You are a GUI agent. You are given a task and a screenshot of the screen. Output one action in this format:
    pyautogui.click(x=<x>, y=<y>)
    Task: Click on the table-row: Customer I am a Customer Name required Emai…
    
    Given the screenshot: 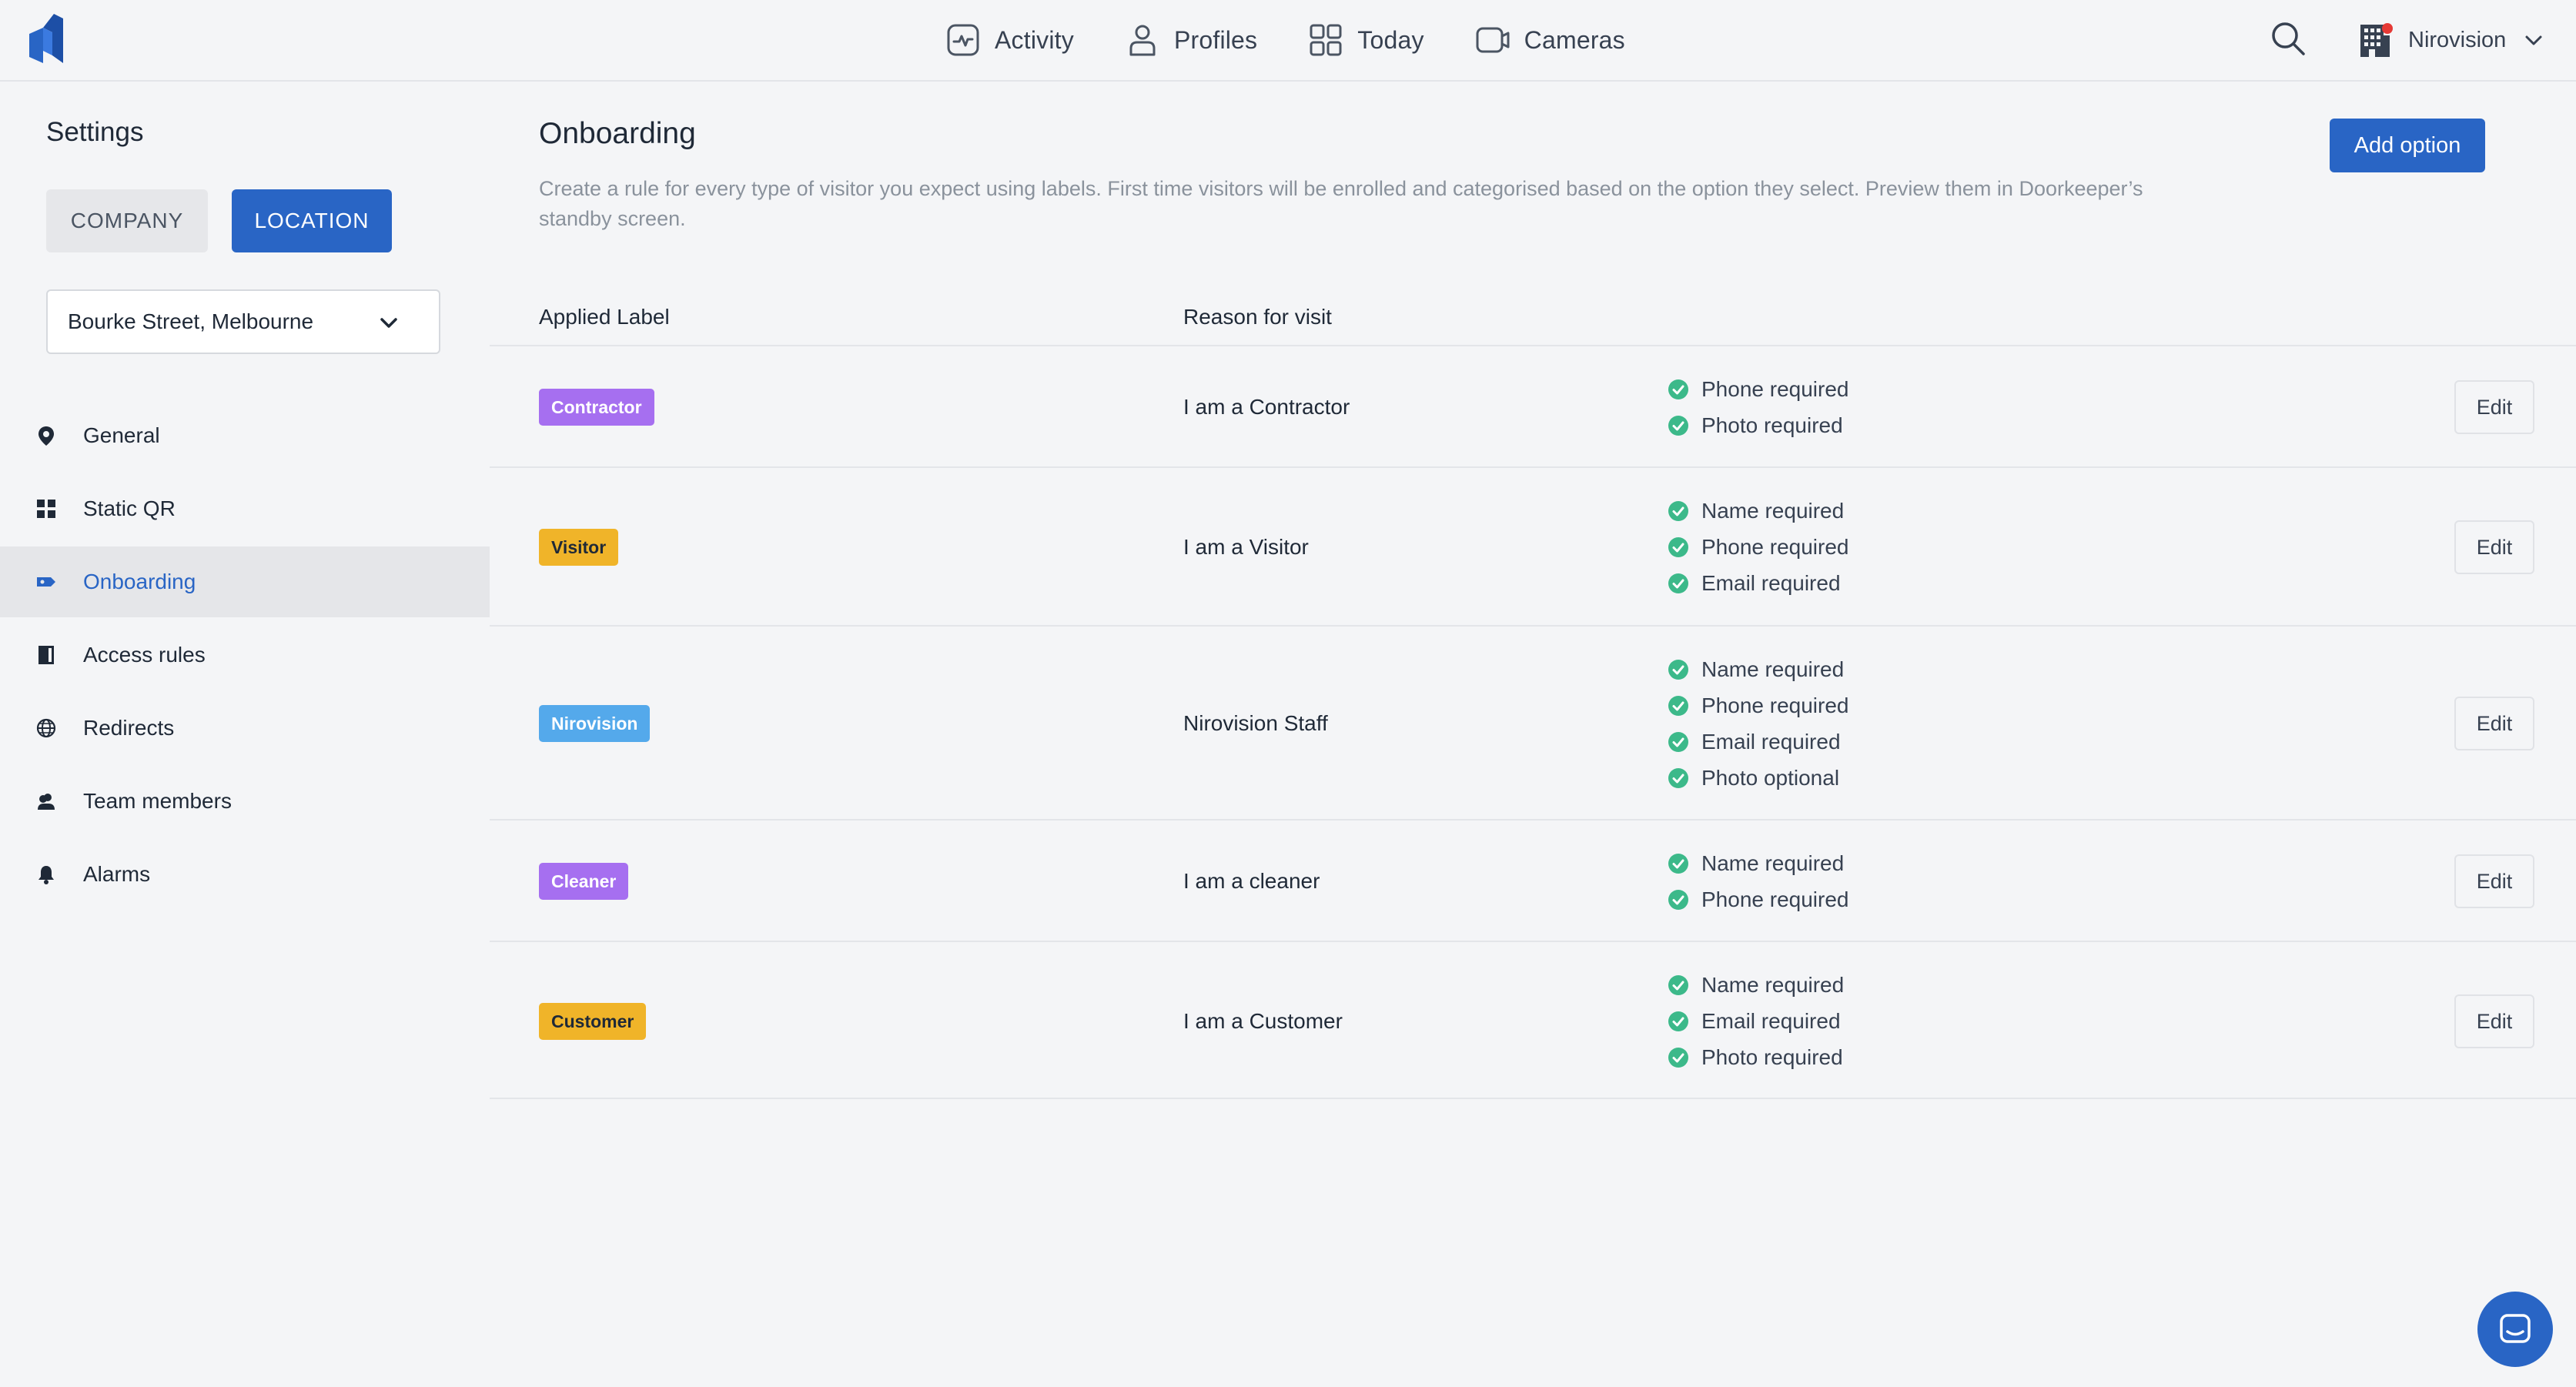 What is the action you would take?
    pyautogui.click(x=1533, y=1020)
    